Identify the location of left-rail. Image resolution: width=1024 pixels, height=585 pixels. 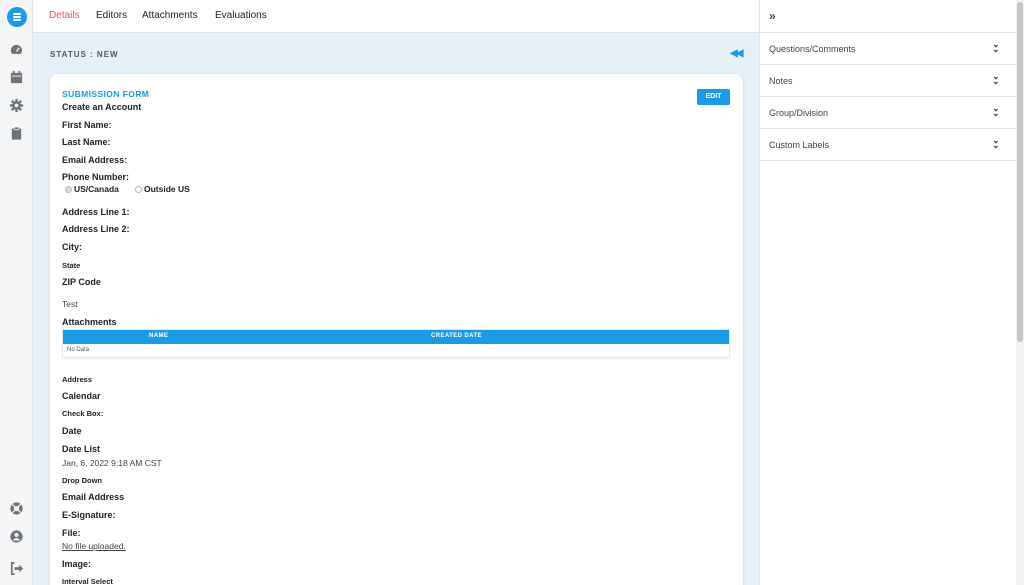
(16, 292).